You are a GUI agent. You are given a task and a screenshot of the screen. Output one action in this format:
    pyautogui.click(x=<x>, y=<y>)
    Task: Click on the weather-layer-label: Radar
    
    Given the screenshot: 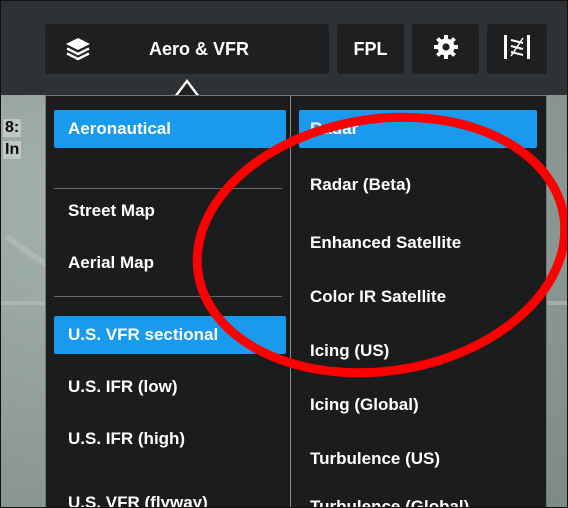 What is the action you would take?
    pyautogui.click(x=334, y=128)
    